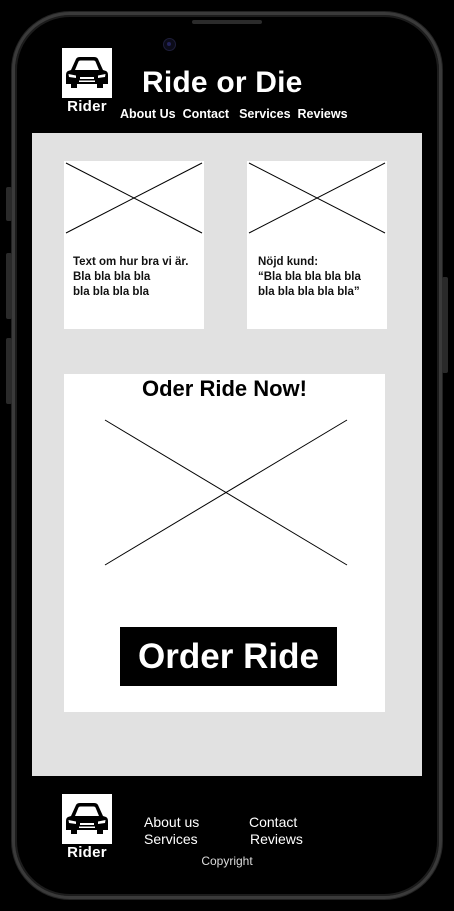 The height and width of the screenshot is (911, 454). What do you see at coordinates (87, 106) in the screenshot?
I see `header-logo-text: Rider` at bounding box center [87, 106].